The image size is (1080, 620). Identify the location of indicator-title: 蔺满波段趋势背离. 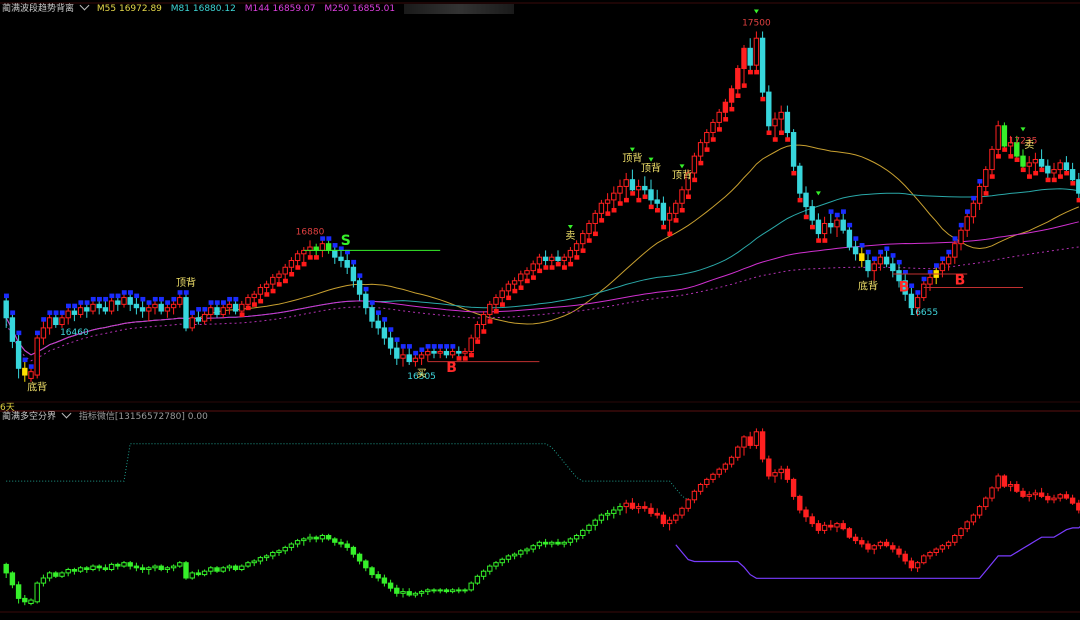
(38, 9).